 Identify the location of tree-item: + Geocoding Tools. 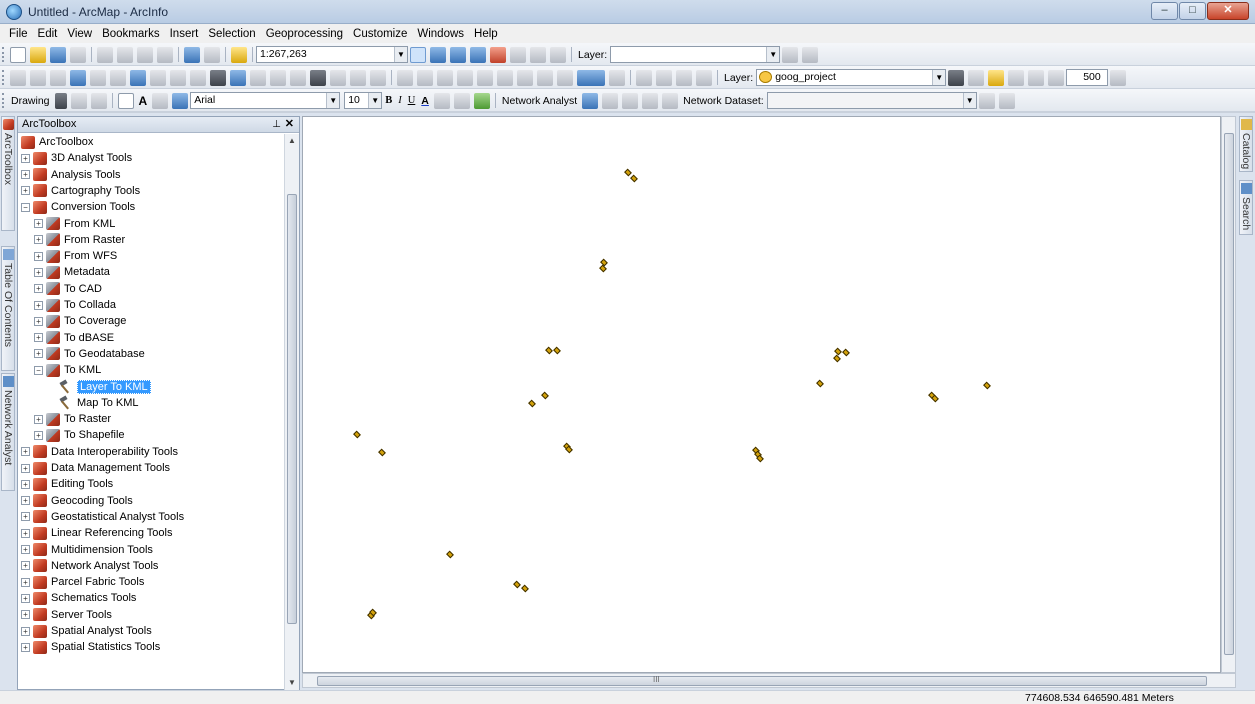
(77, 501).